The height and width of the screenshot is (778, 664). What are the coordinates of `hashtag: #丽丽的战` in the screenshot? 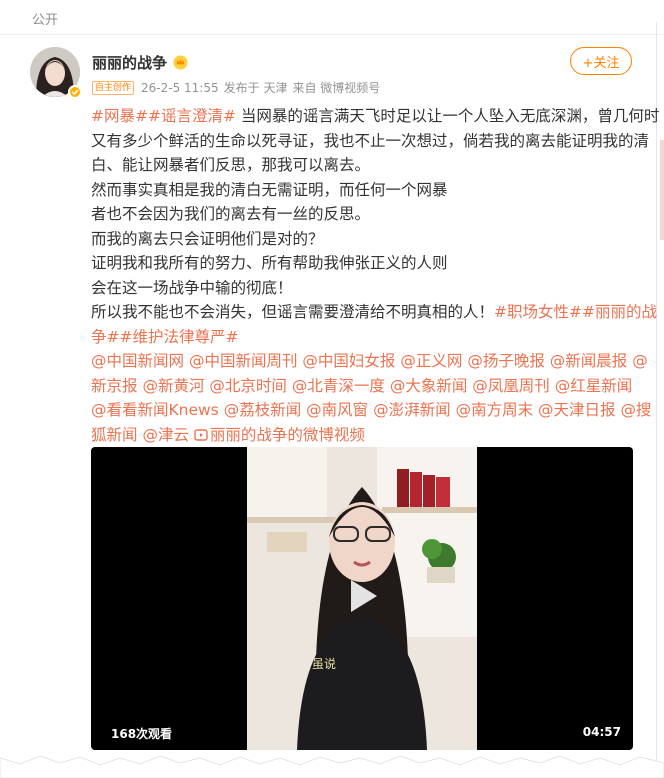 It's located at (619, 312).